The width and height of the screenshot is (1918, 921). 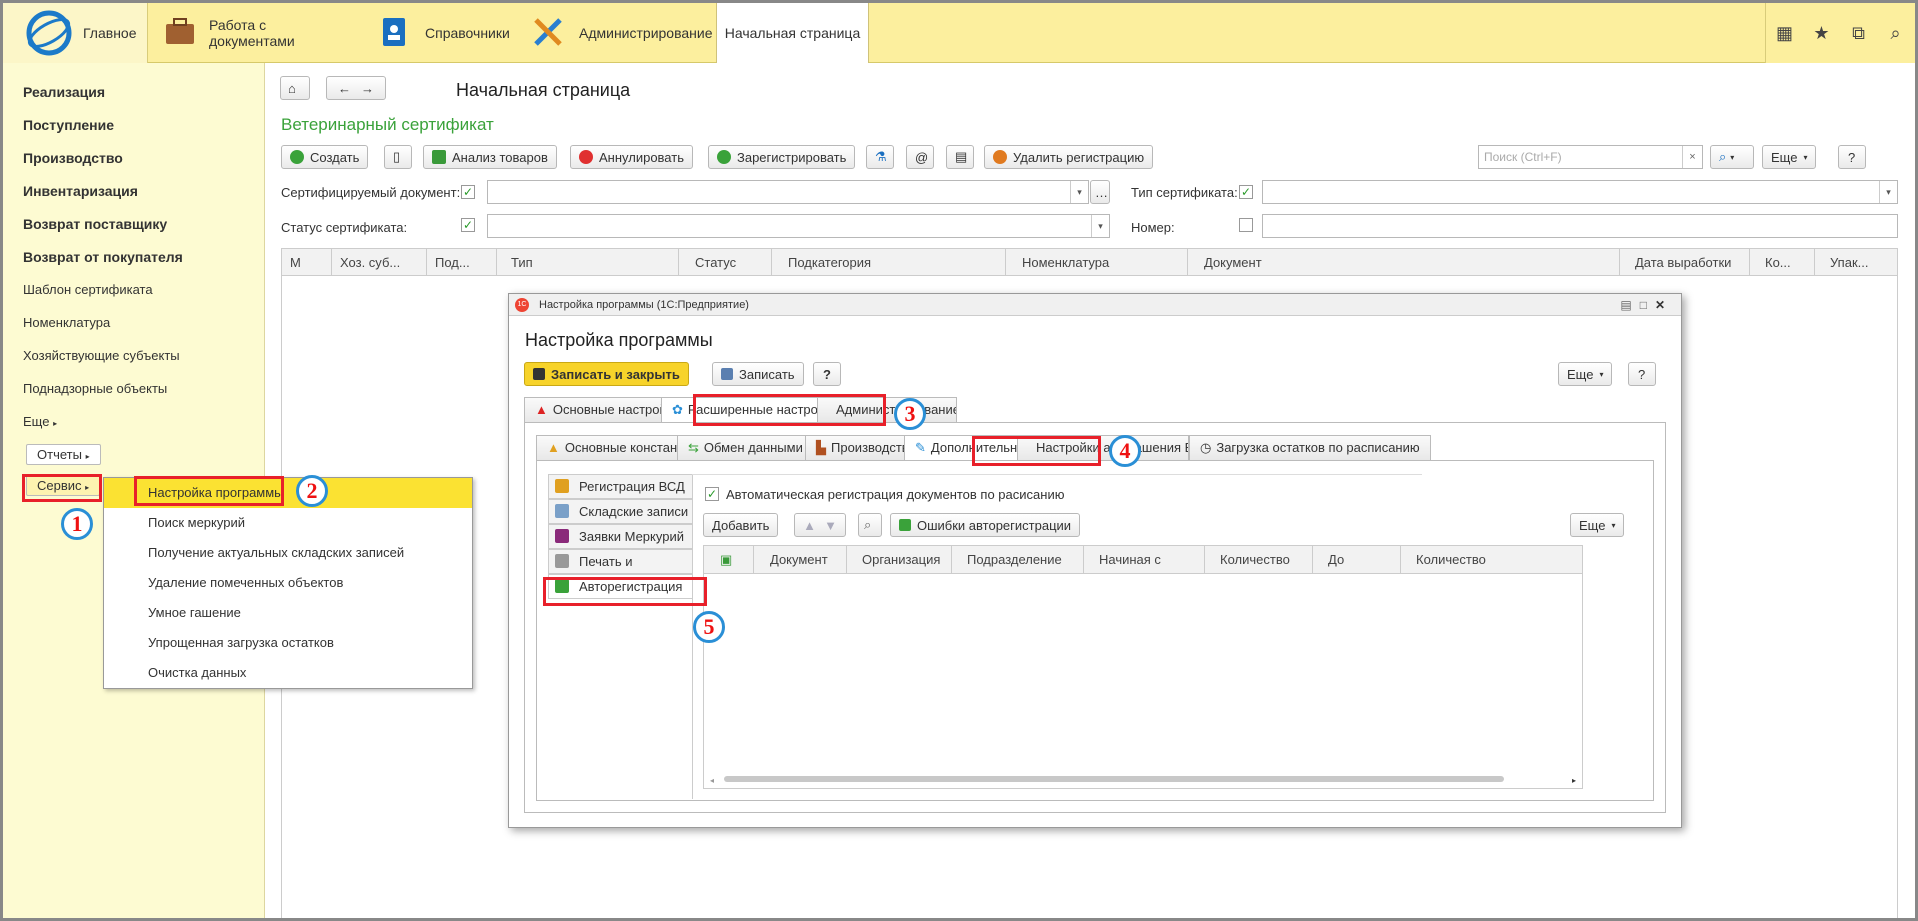 I want to click on number-field, so click(x=1580, y=226).